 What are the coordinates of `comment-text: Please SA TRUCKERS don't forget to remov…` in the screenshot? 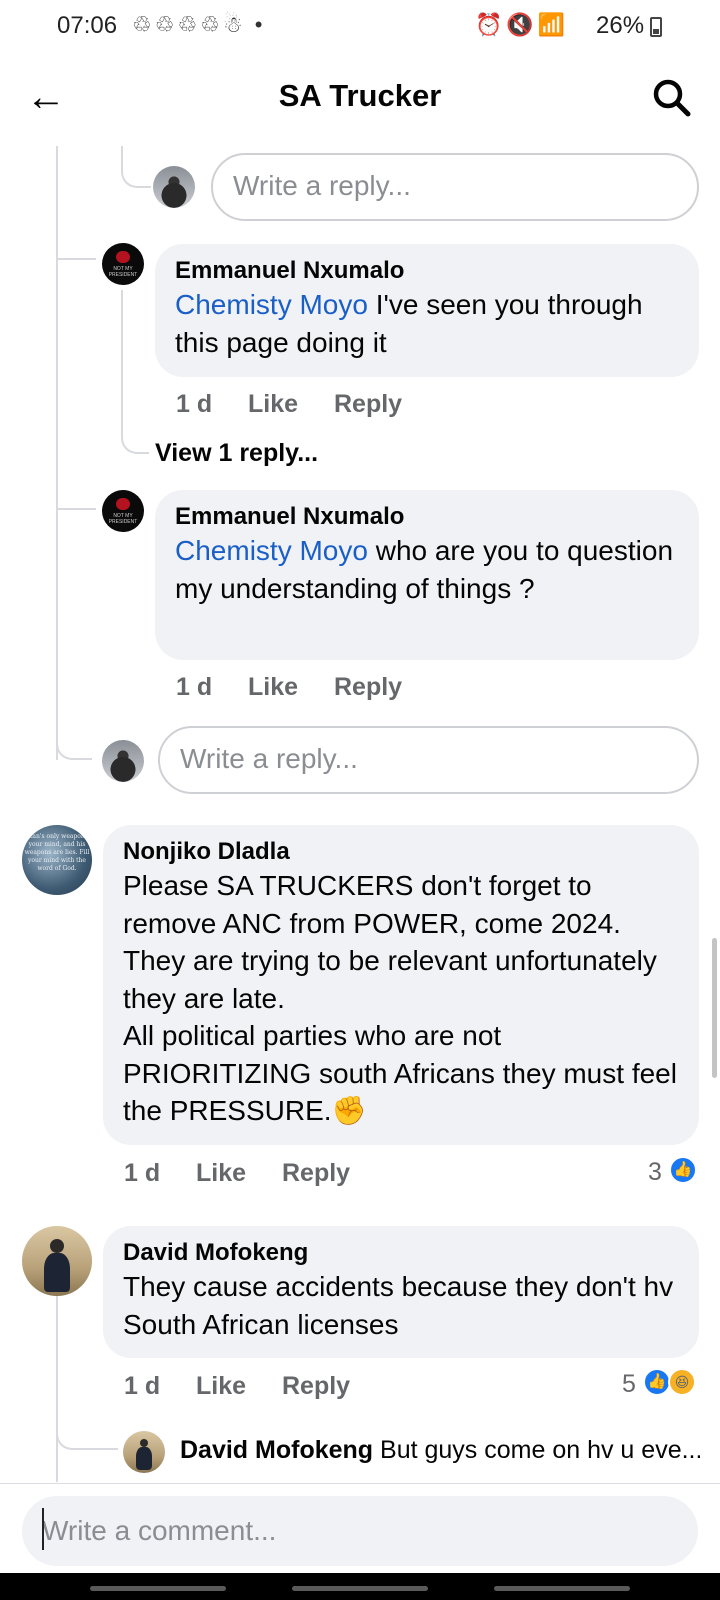 It's located at (400, 998).